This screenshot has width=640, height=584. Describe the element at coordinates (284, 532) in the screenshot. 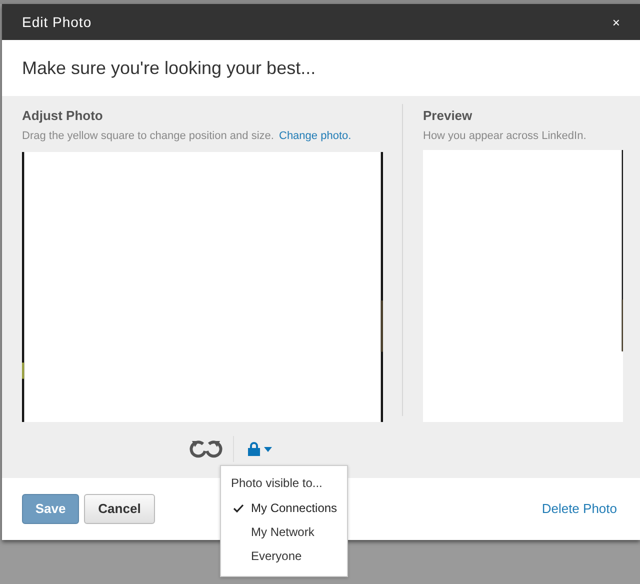

I see `menu-item: My Network` at that location.